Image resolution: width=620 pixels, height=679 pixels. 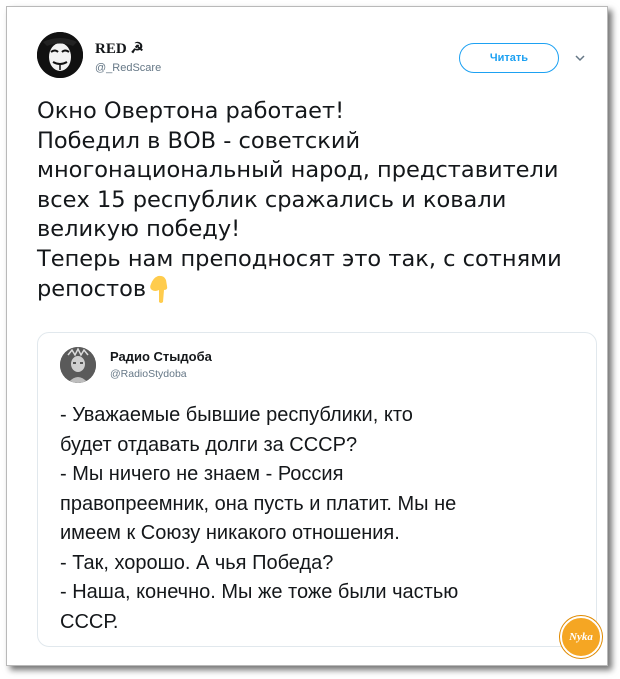 What do you see at coordinates (139, 229) in the screenshot?
I see `tweet-line: великую победу!` at bounding box center [139, 229].